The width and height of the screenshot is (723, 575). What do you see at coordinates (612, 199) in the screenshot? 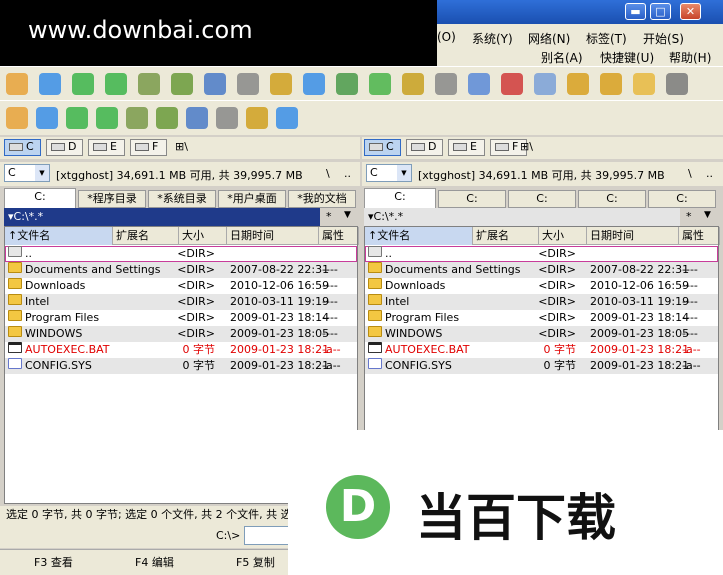
I see `right-tab-4: C:` at bounding box center [612, 199].